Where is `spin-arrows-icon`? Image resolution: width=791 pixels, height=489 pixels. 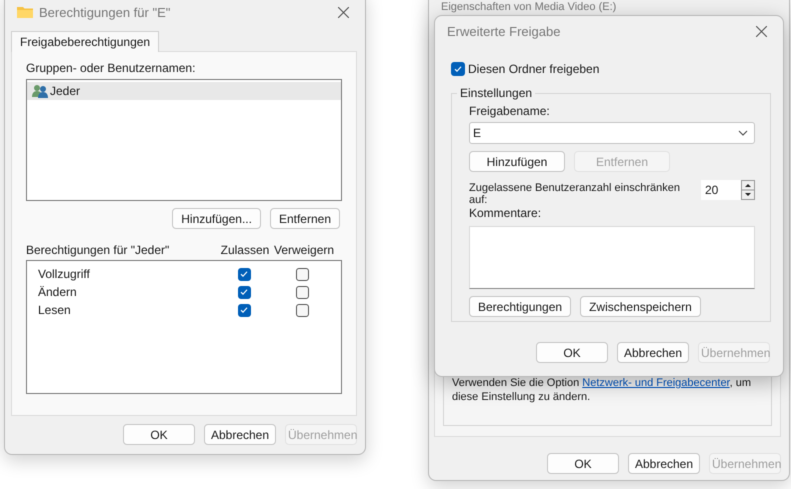
spin-arrows-icon is located at coordinates (748, 190).